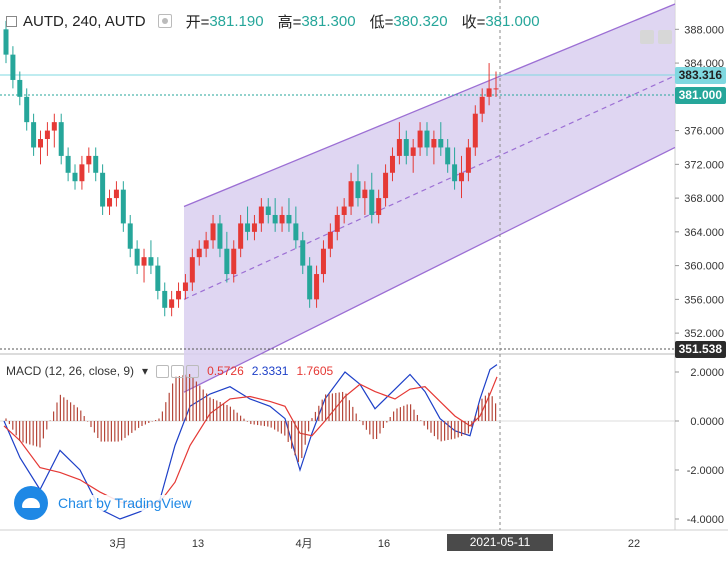 The height and width of the screenshot is (568, 728). Describe the element at coordinates (700, 349) in the screenshot. I see `price-label-lower: 351.538` at that location.